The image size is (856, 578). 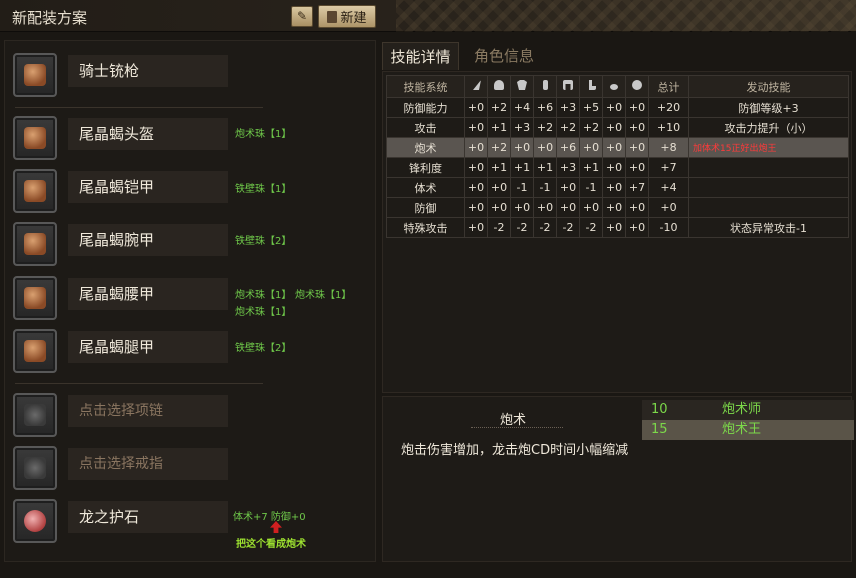 I want to click on new-button-label: 新建, so click(x=353, y=18).